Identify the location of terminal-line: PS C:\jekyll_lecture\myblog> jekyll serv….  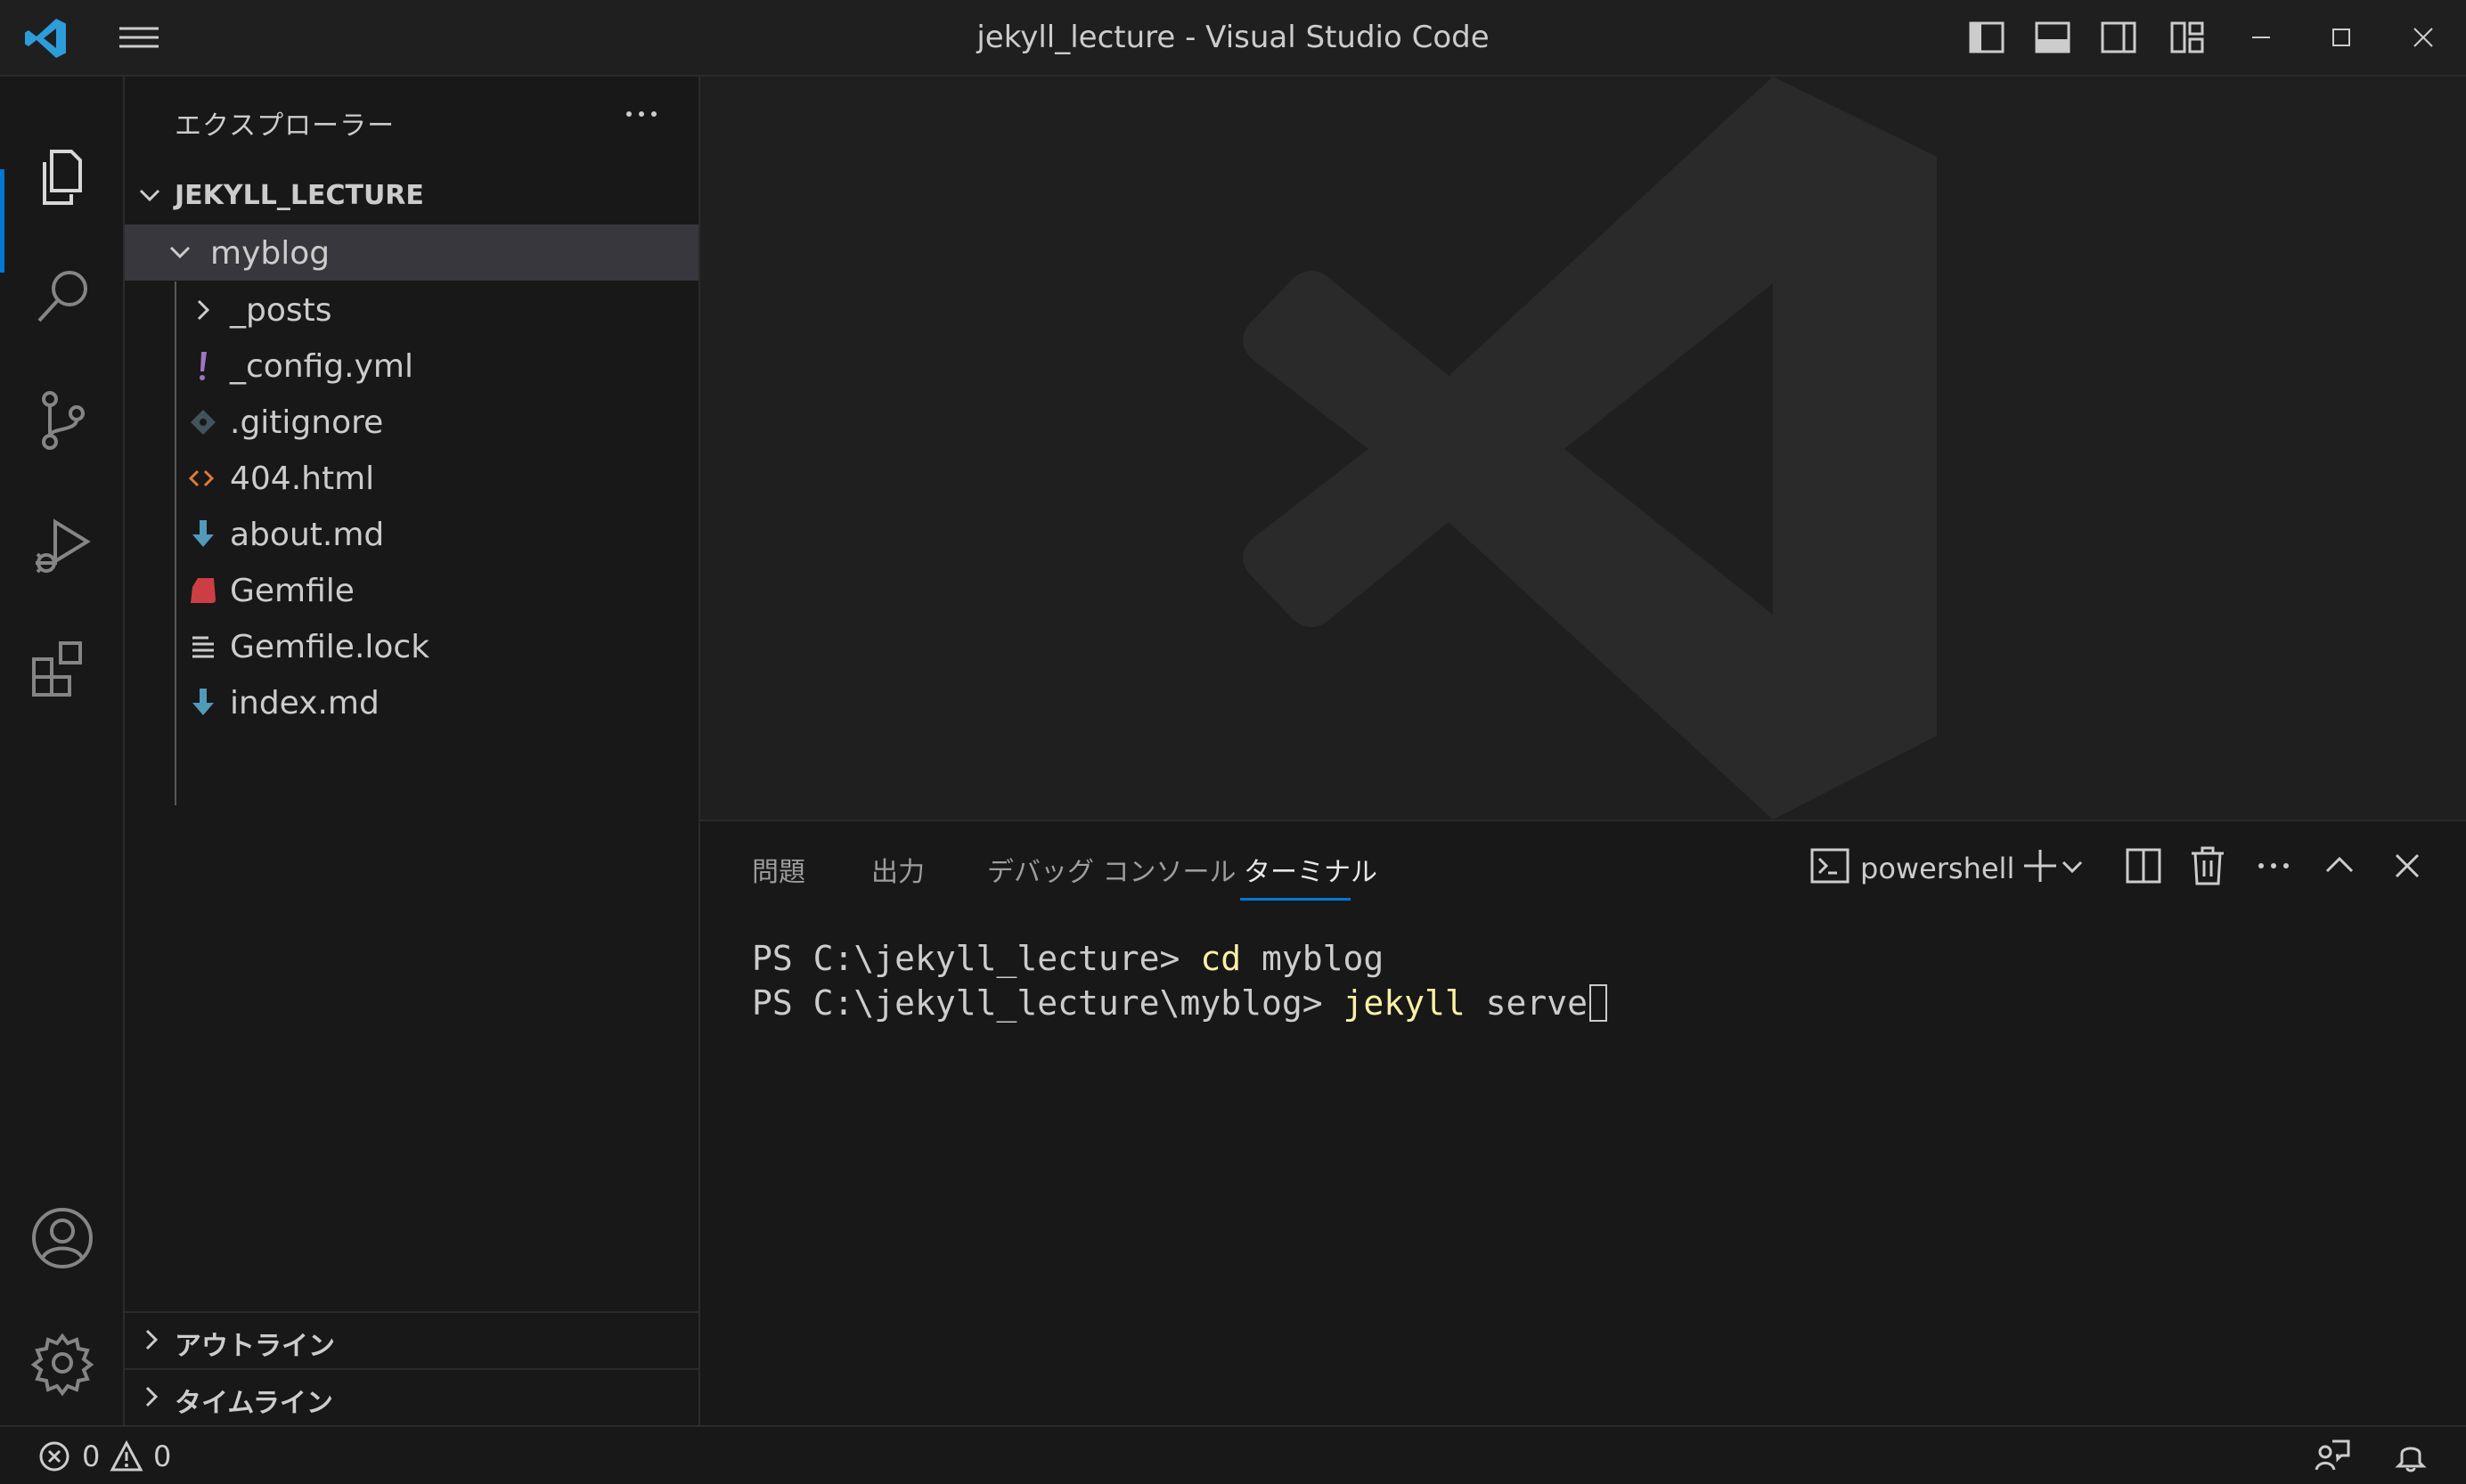
(1180, 1003).